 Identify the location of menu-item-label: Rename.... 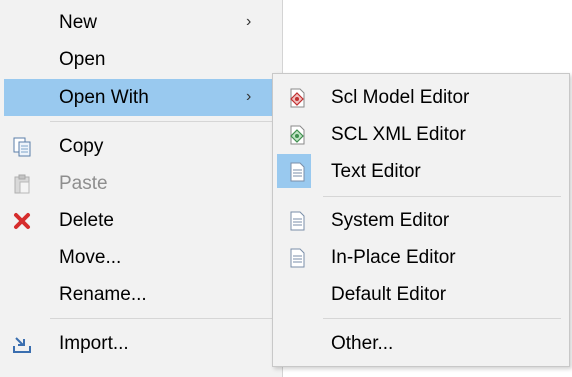
(103, 294).